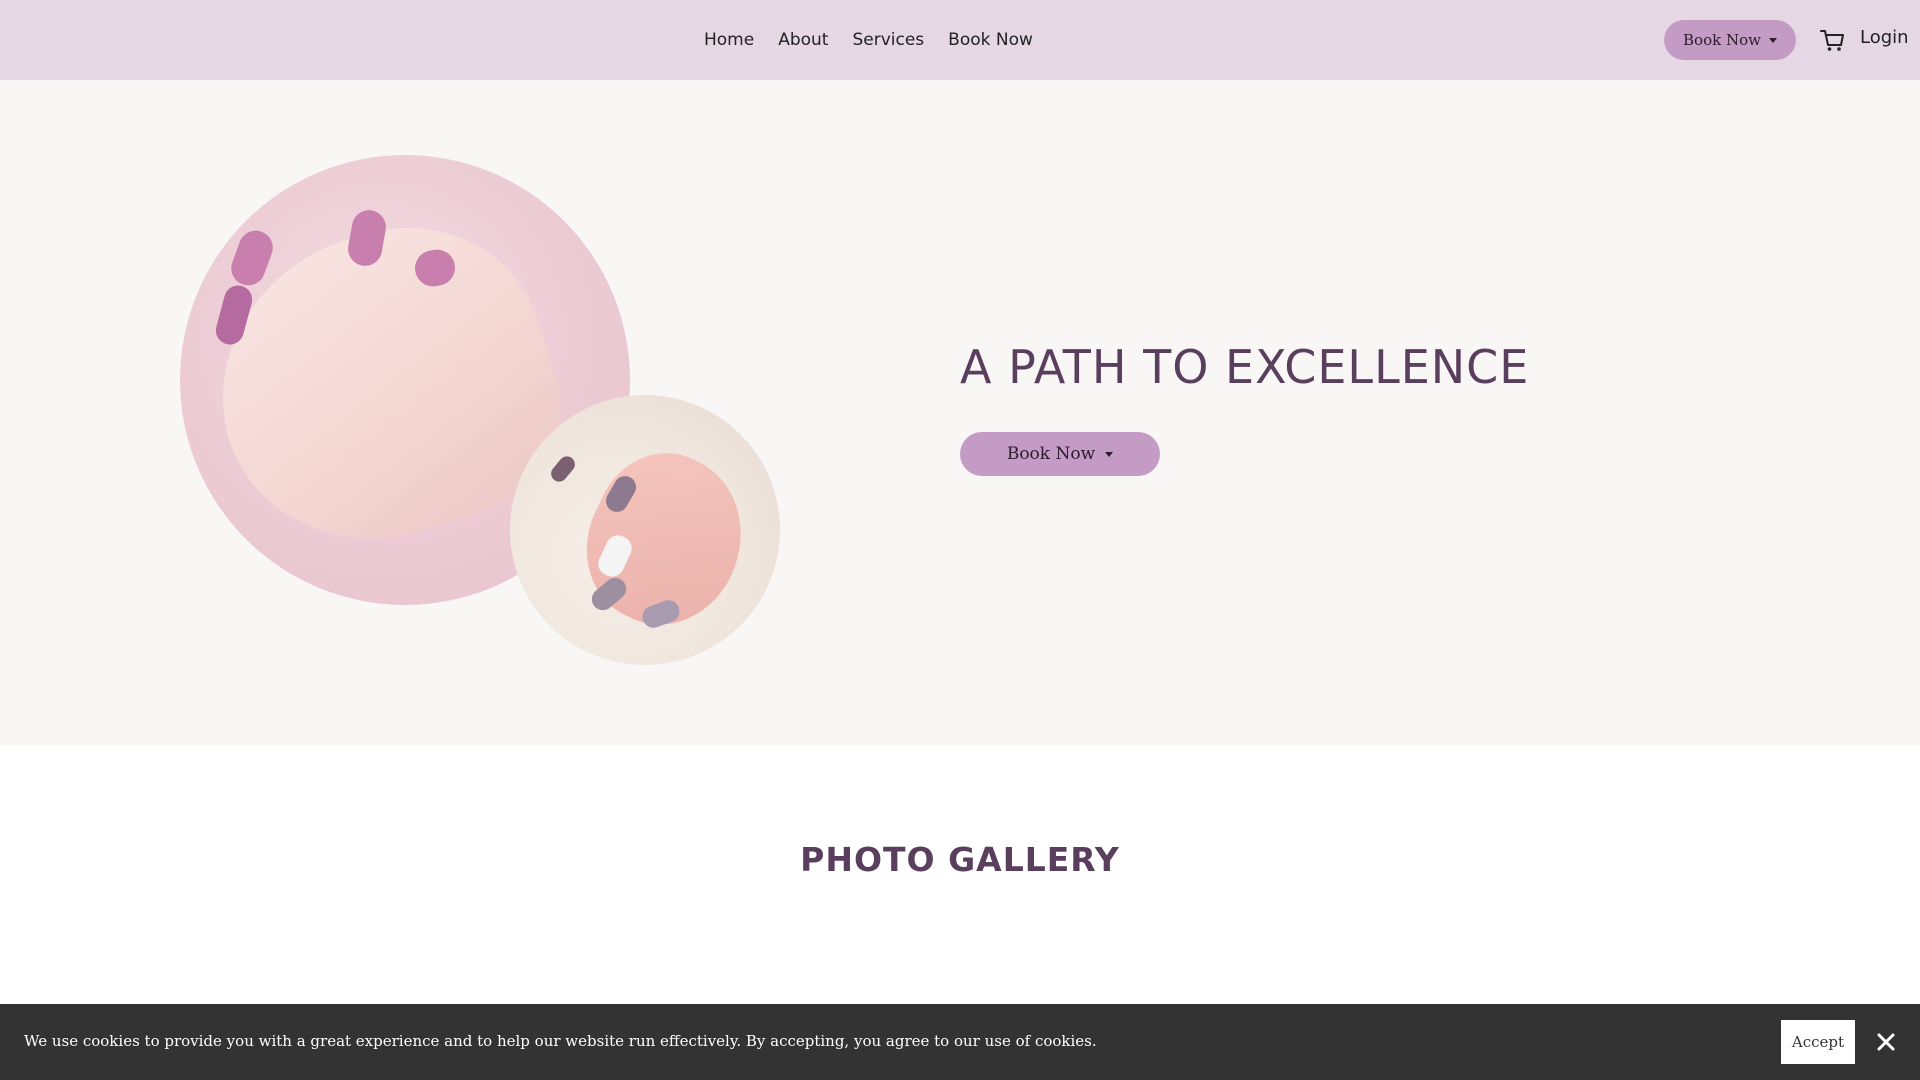  Describe the element at coordinates (1886, 1042) in the screenshot. I see `close-icon` at that location.